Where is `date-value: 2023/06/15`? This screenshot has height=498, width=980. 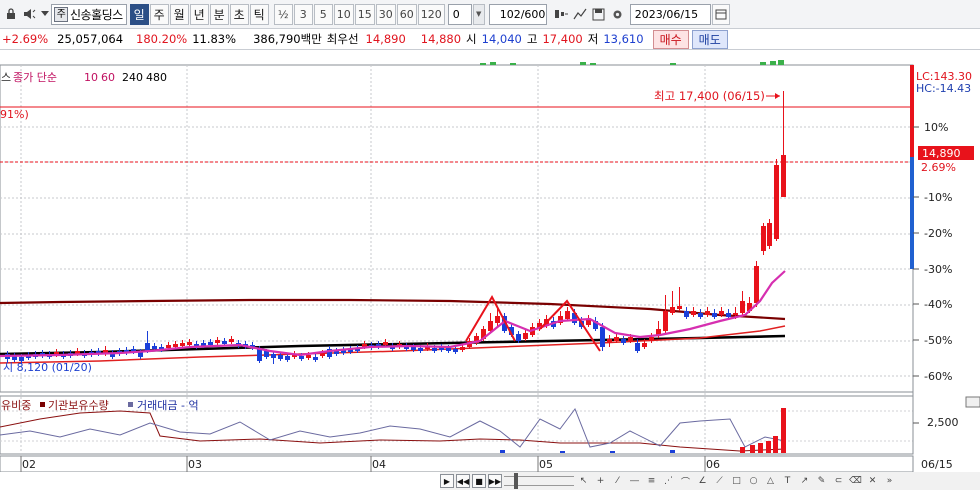 date-value: 2023/06/15 is located at coordinates (666, 14).